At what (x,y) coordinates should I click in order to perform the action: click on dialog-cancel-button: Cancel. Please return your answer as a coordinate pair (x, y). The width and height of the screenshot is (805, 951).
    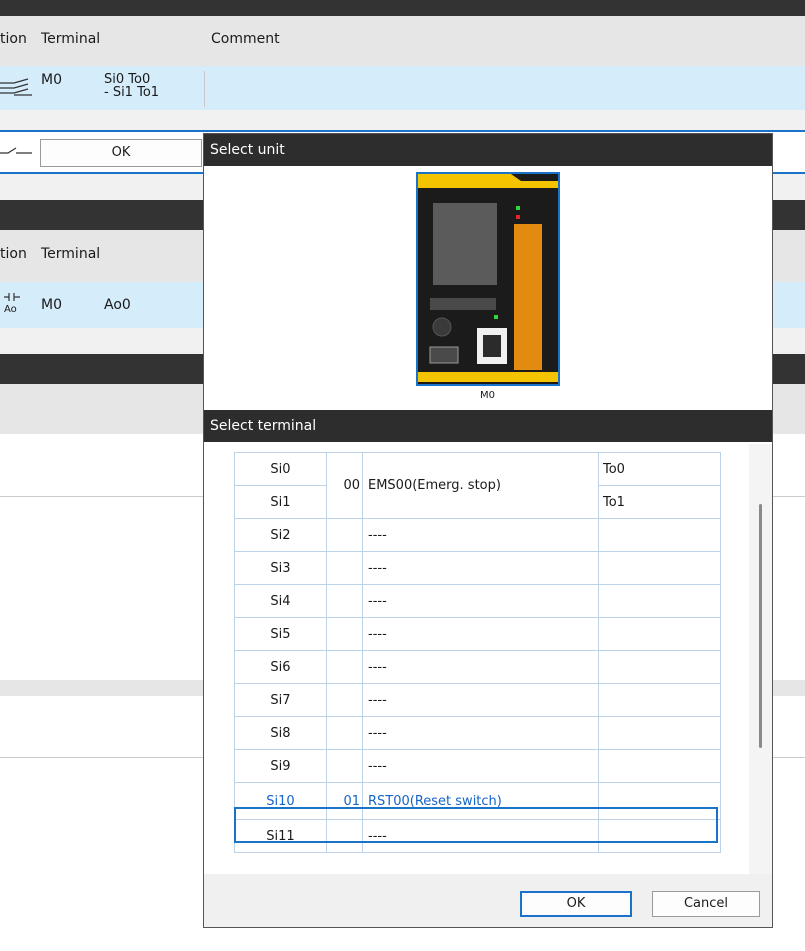
    Looking at the image, I should click on (706, 904).